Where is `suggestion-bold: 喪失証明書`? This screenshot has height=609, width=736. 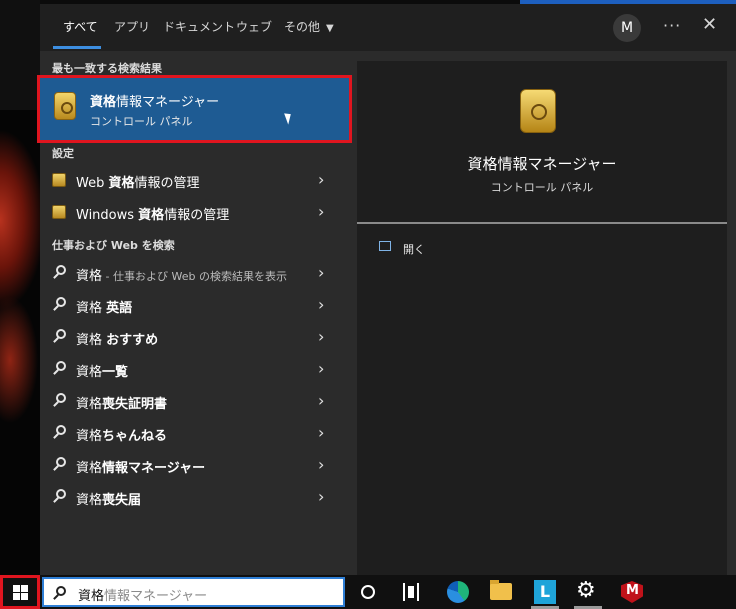
suggestion-bold: 喪失証明書 is located at coordinates (135, 404).